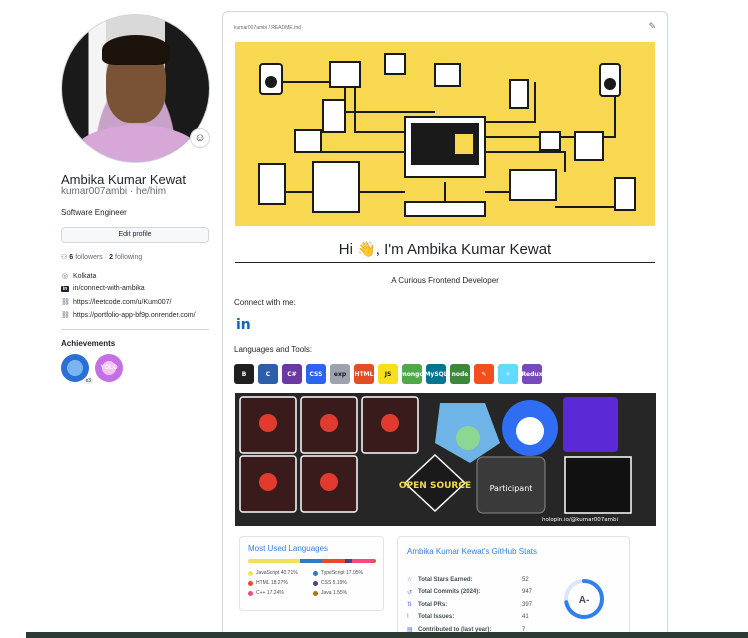 Image resolution: width=748 pixels, height=638 pixels. I want to click on language-legend-item: CSS 5.19%, so click(345, 583).